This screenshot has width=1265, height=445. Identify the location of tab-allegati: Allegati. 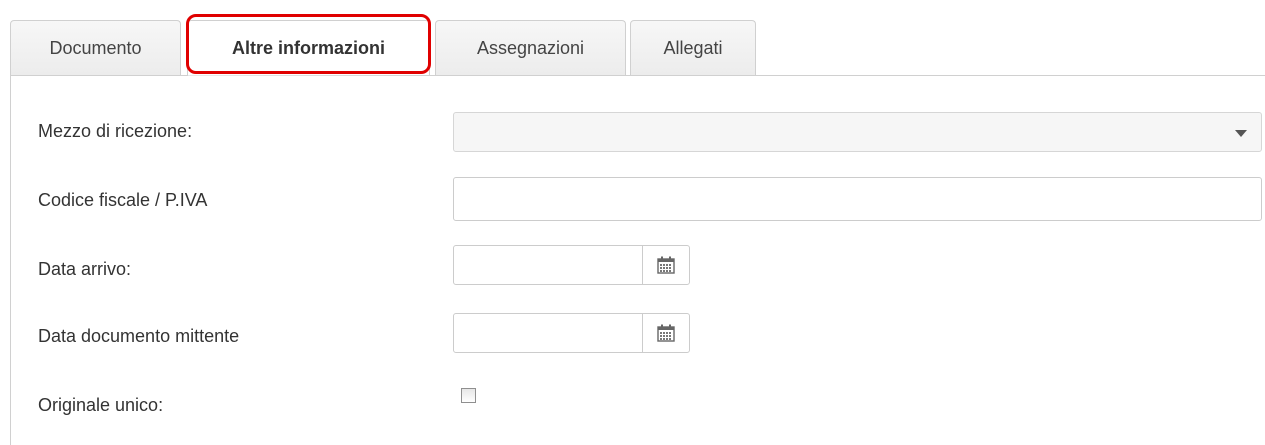
(693, 47).